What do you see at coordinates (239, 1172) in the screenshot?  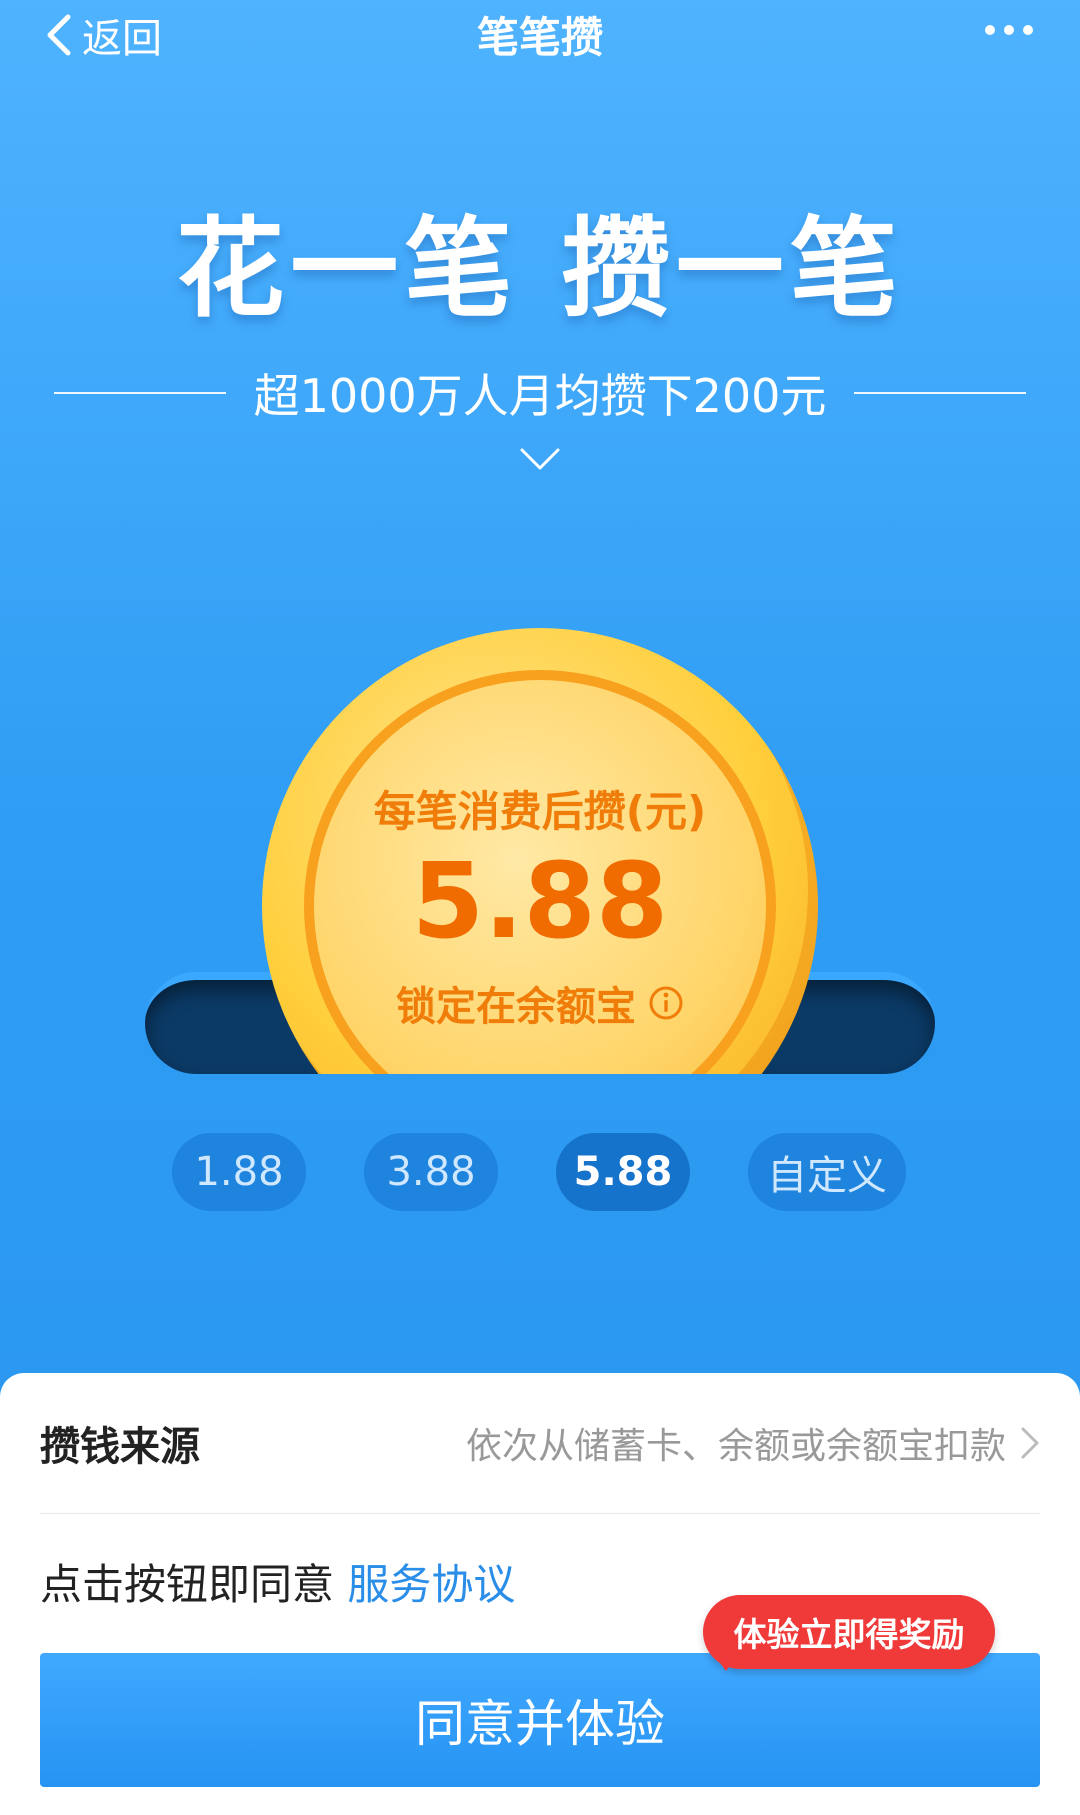 I see `amount-option-1-88: 1.88` at bounding box center [239, 1172].